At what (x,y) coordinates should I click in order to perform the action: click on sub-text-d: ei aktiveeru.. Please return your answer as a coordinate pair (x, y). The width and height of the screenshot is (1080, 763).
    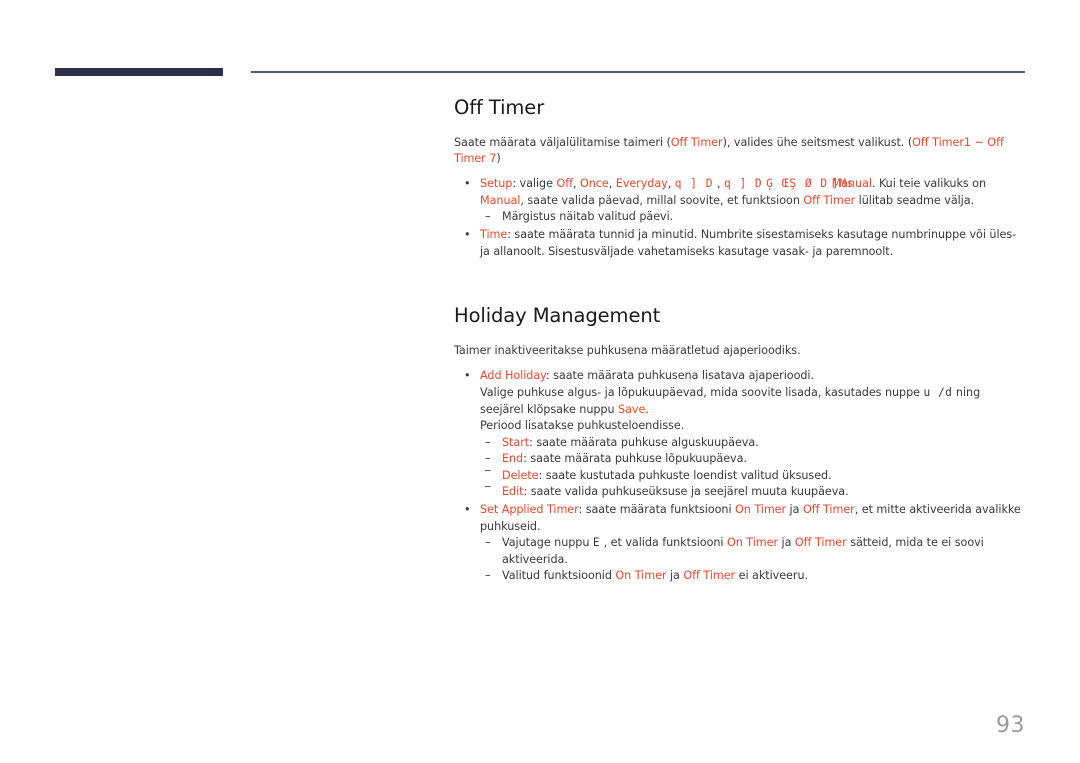
    Looking at the image, I should click on (771, 576).